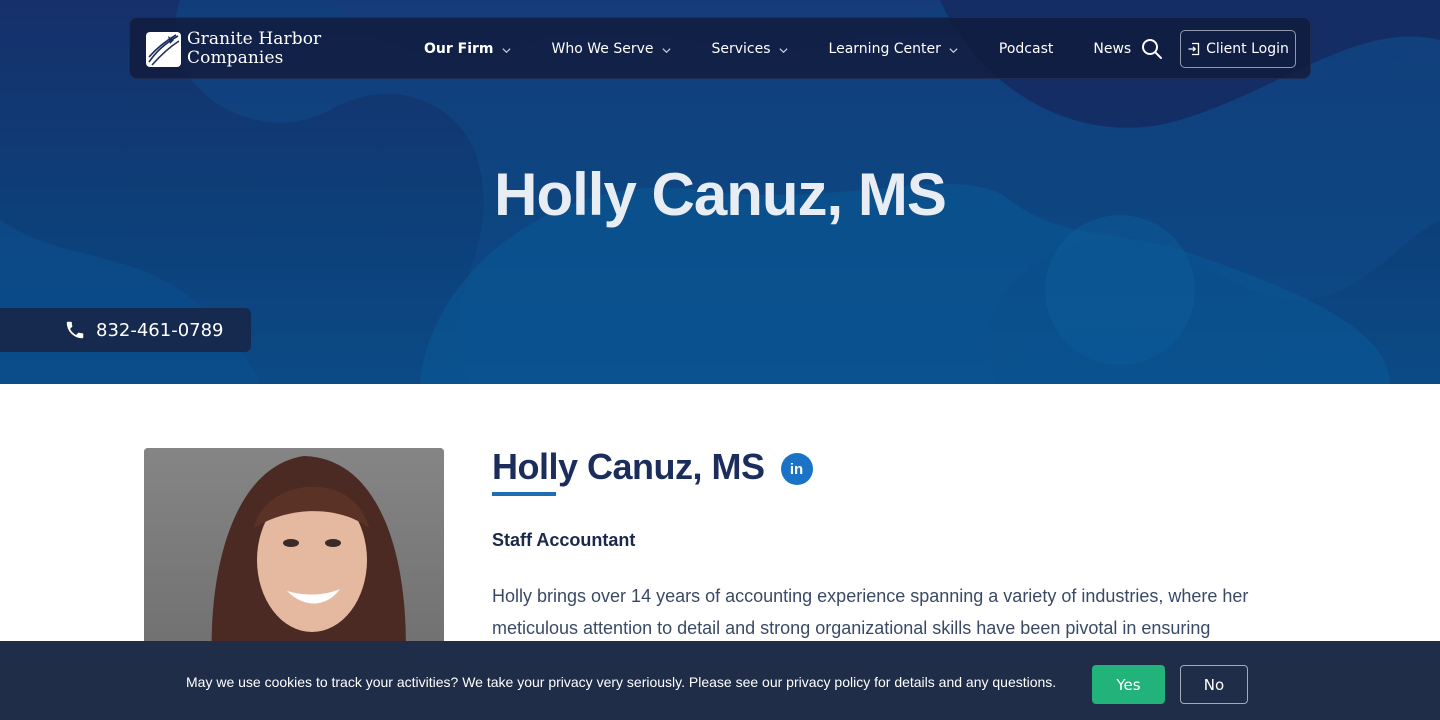 The height and width of the screenshot is (720, 1440). I want to click on compass-swoosh-icon, so click(163, 49).